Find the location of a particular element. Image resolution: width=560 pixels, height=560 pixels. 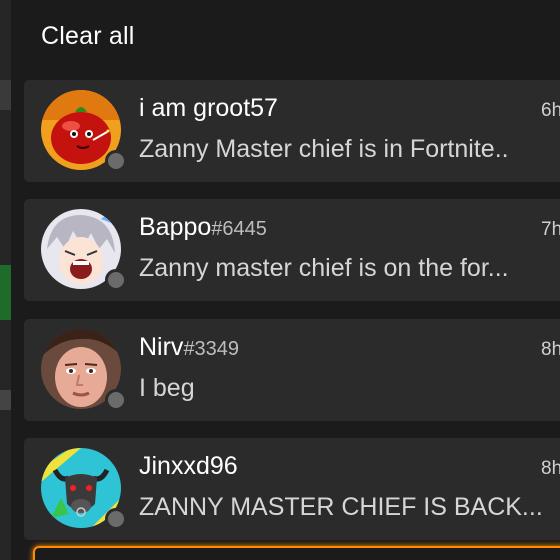

sender-name: Bappo is located at coordinates (175, 227).